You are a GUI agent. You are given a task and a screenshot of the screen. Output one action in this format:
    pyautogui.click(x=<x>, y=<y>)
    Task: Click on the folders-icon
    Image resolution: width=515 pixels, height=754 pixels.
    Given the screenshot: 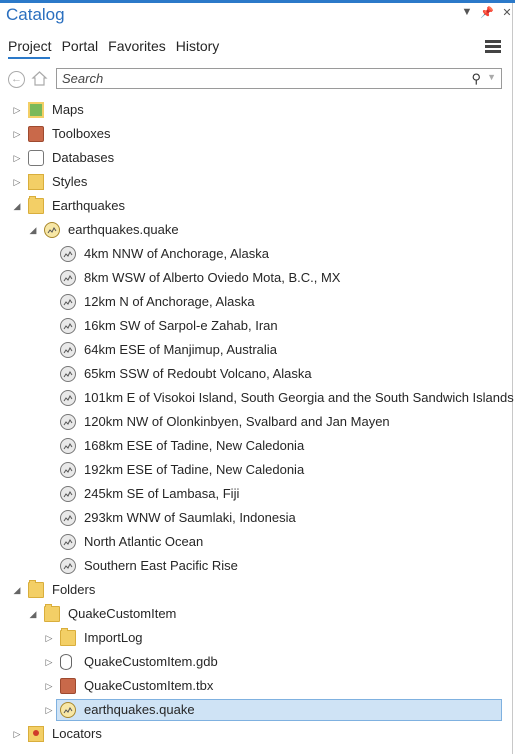 What is the action you would take?
    pyautogui.click(x=36, y=589)
    